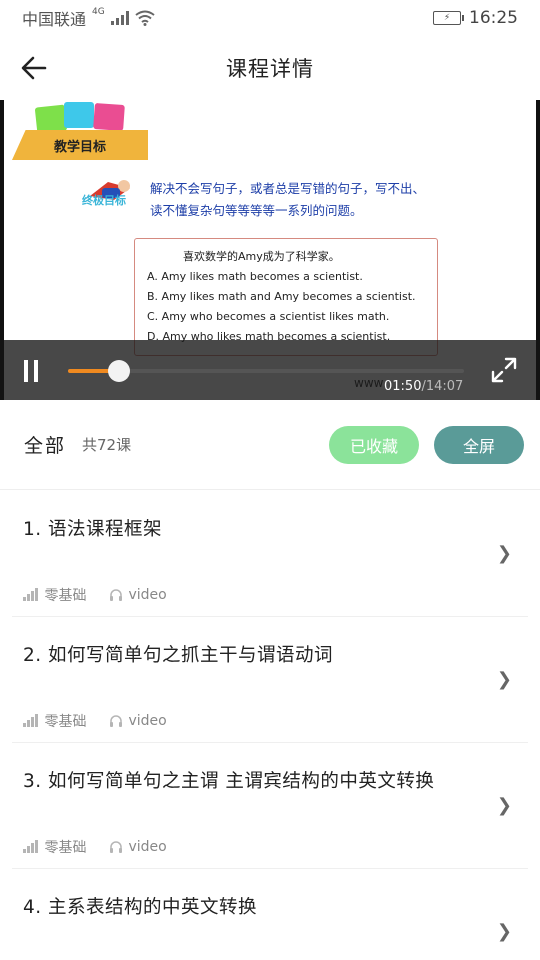  What do you see at coordinates (261, 256) in the screenshot?
I see `question-title: 喜欢数学的Amy成为了科学家。` at bounding box center [261, 256].